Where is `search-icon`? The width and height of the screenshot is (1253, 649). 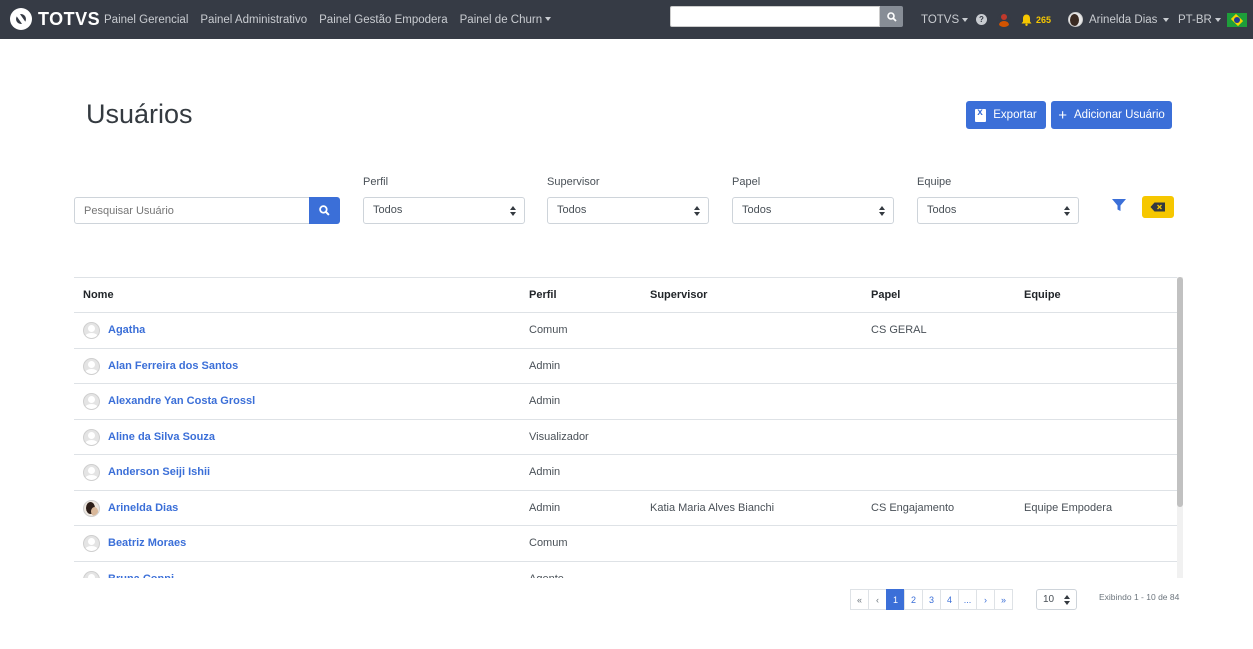 search-icon is located at coordinates (891, 16).